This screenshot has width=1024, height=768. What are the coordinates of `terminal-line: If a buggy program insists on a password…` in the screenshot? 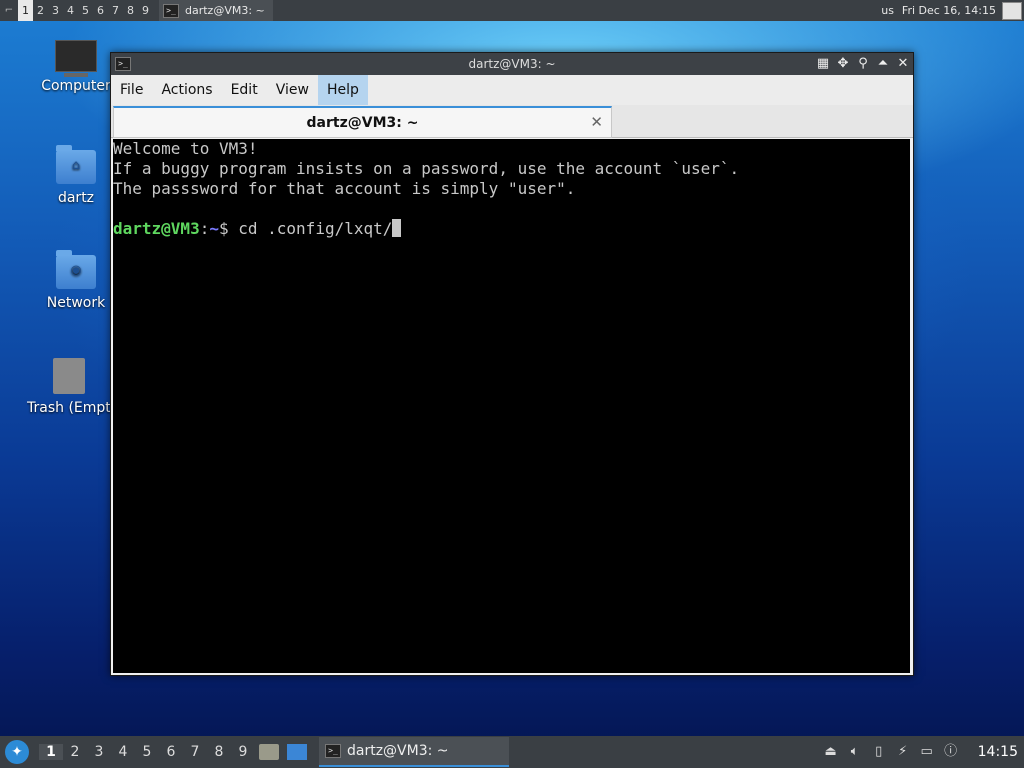 It's located at (426, 168).